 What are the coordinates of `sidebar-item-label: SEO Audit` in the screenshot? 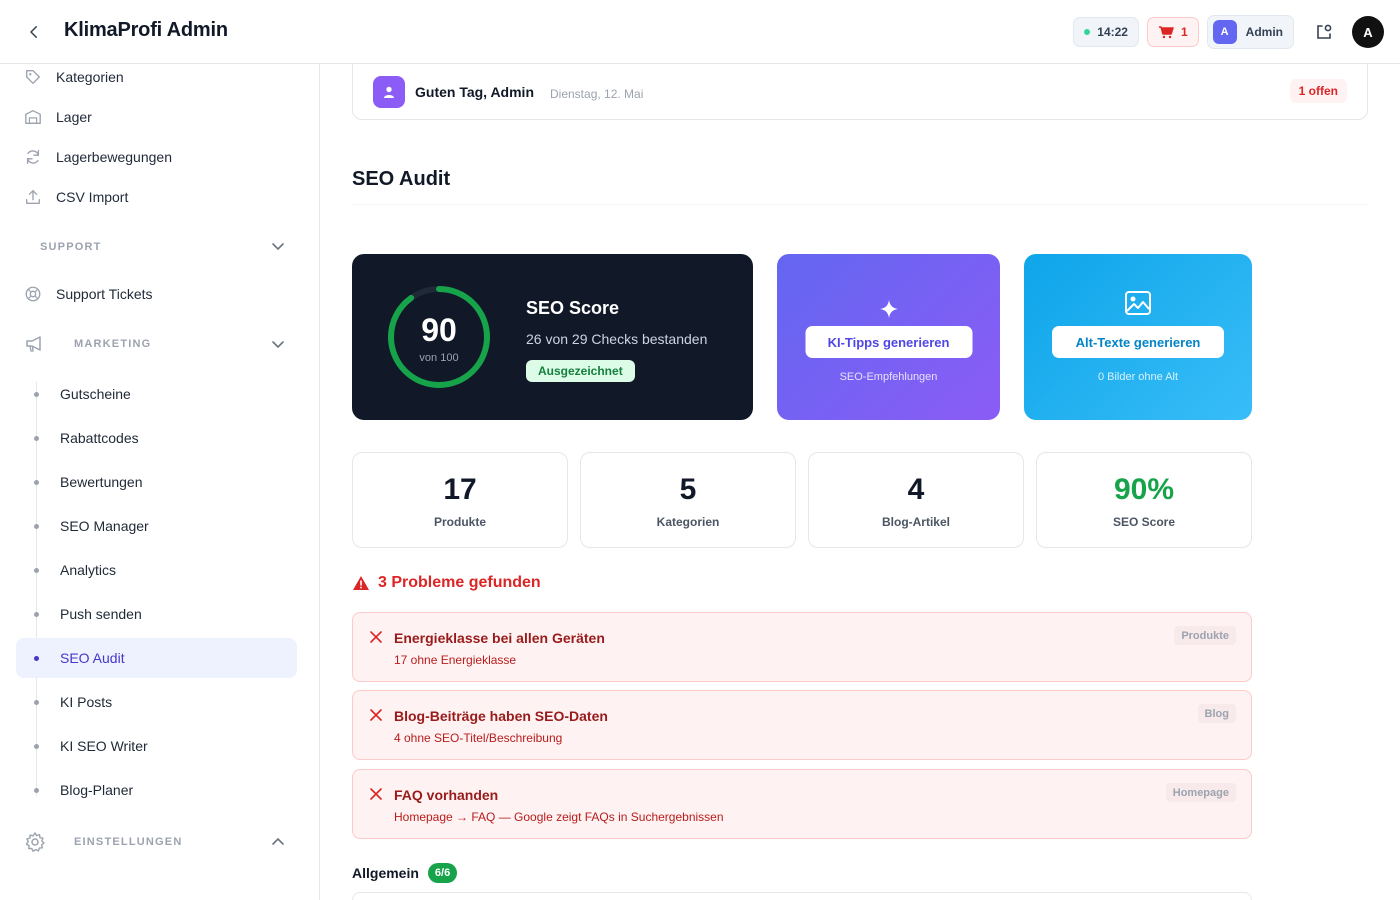 It's located at (92, 658).